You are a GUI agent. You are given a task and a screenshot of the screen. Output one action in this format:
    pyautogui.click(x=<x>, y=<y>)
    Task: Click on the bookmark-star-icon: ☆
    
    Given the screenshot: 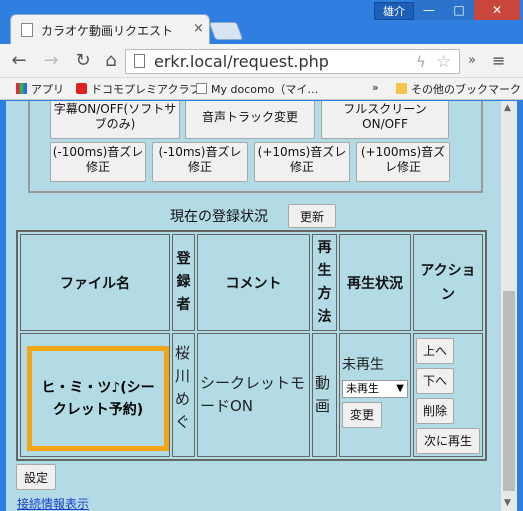 What is the action you would take?
    pyautogui.click(x=443, y=62)
    